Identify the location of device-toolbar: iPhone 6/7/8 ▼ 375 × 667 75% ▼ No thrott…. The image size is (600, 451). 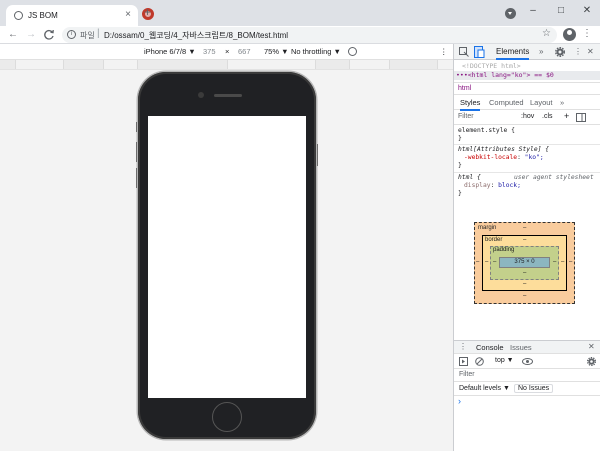
(226, 52).